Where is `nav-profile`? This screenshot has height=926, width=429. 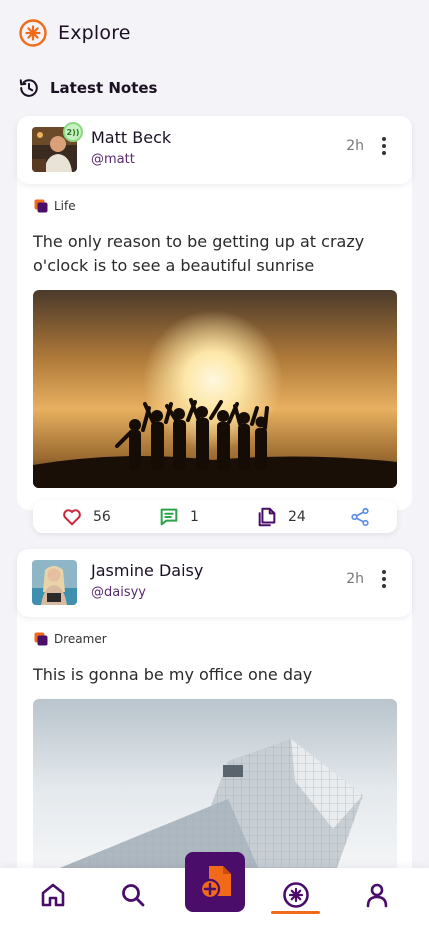 nav-profile is located at coordinates (377, 895).